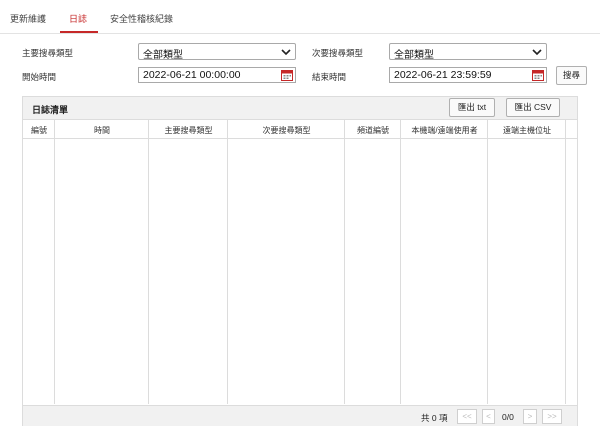  What do you see at coordinates (163, 55) in the screenshot?
I see `main-type-value: 全部類型` at bounding box center [163, 55].